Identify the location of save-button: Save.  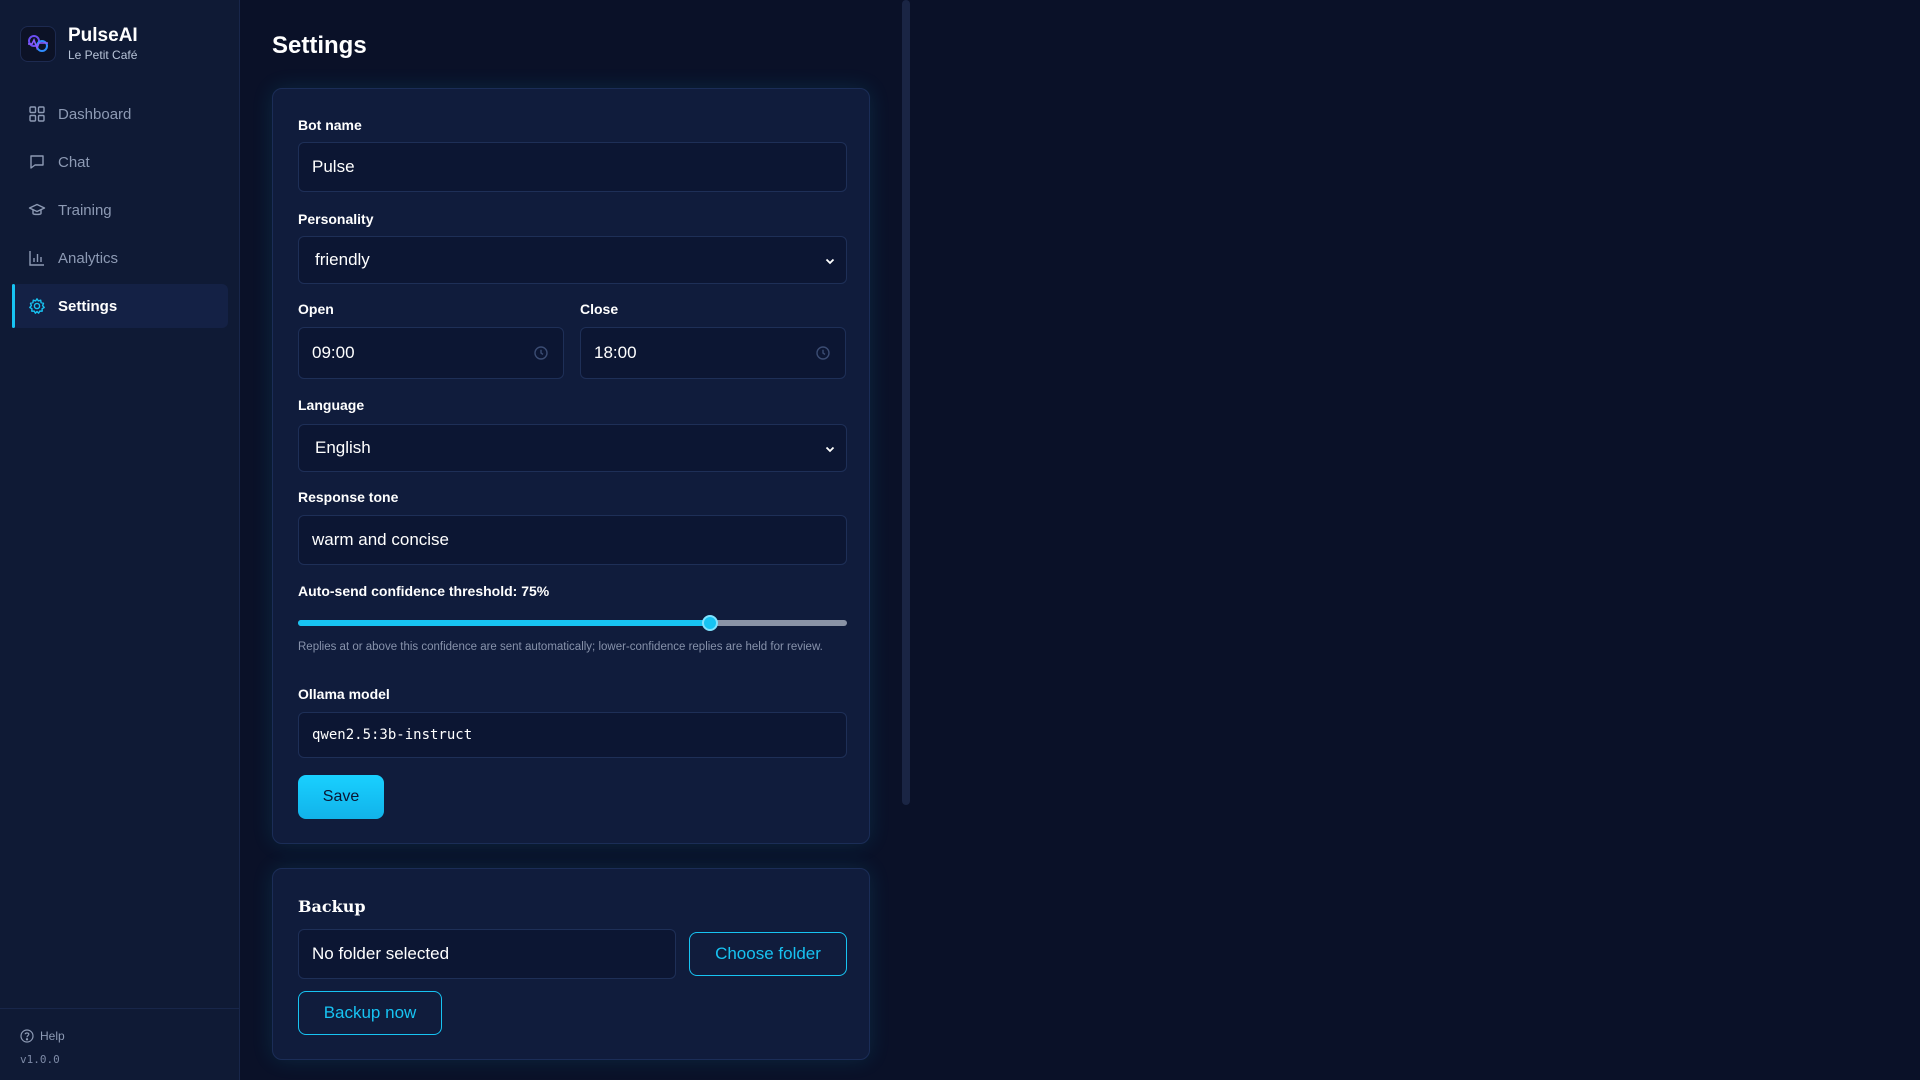
(341, 797).